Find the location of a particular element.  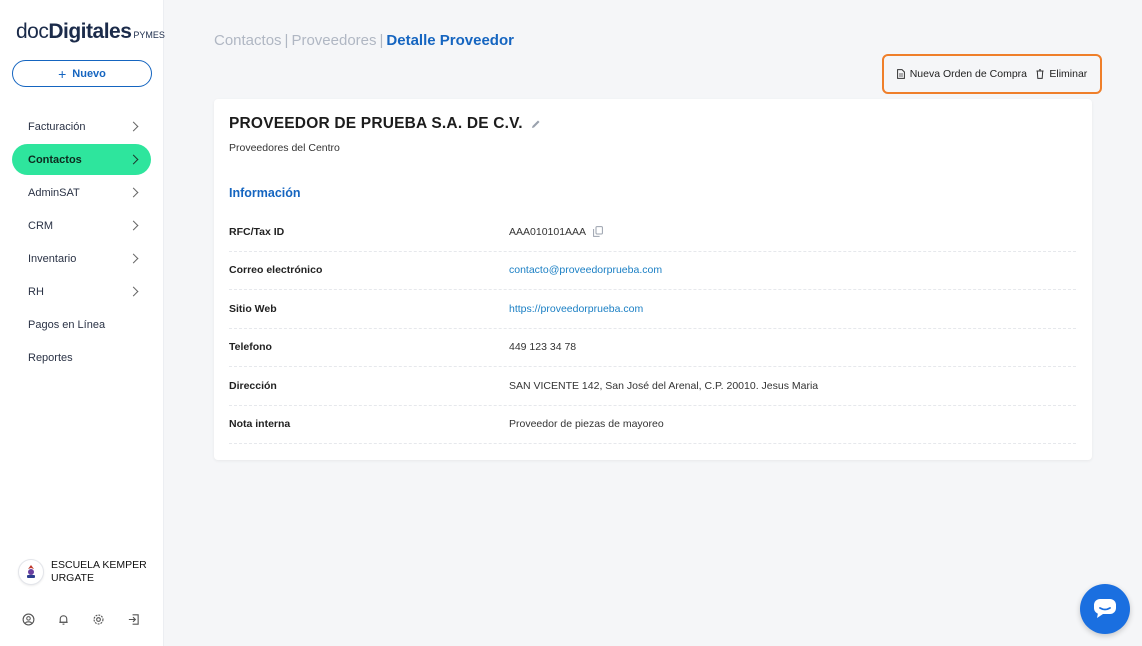

sidebar-item-label: Reportes is located at coordinates (50, 357).